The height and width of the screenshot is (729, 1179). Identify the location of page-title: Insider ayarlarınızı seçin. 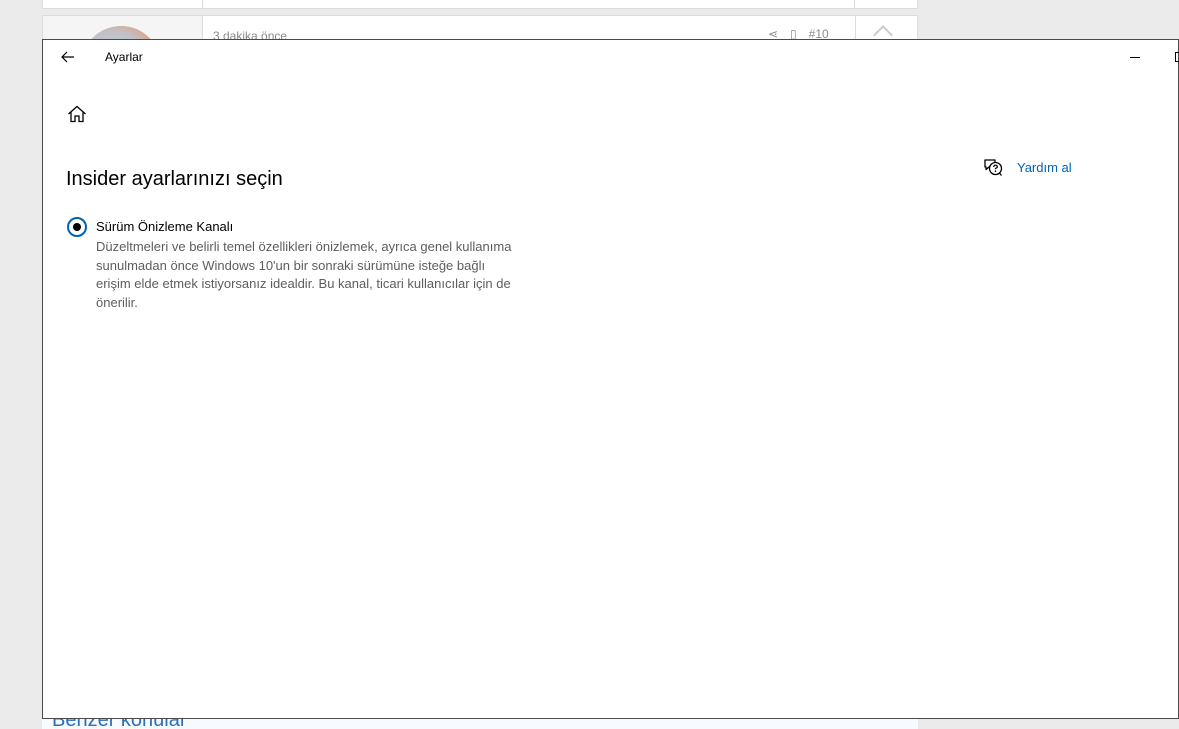
(174, 179).